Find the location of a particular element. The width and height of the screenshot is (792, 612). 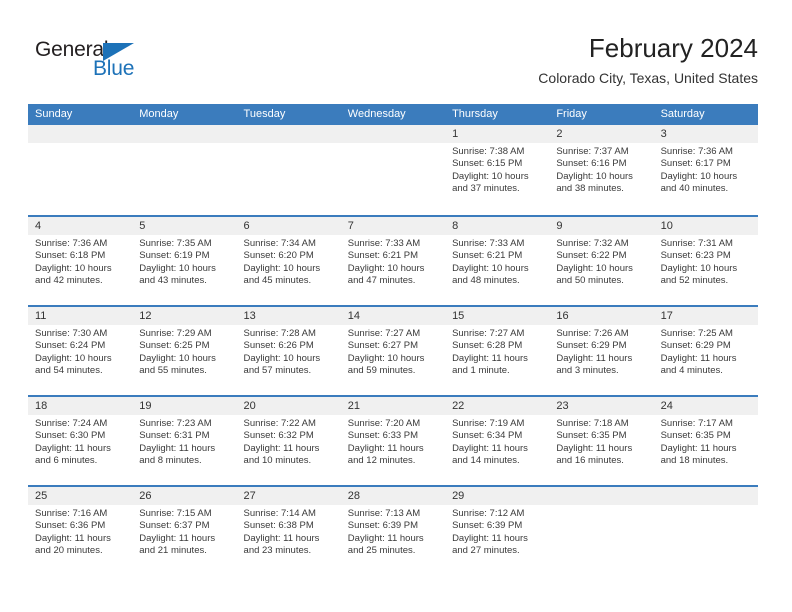

sunrise-text: Sunrise: 7:33 AM is located at coordinates (384, 243).